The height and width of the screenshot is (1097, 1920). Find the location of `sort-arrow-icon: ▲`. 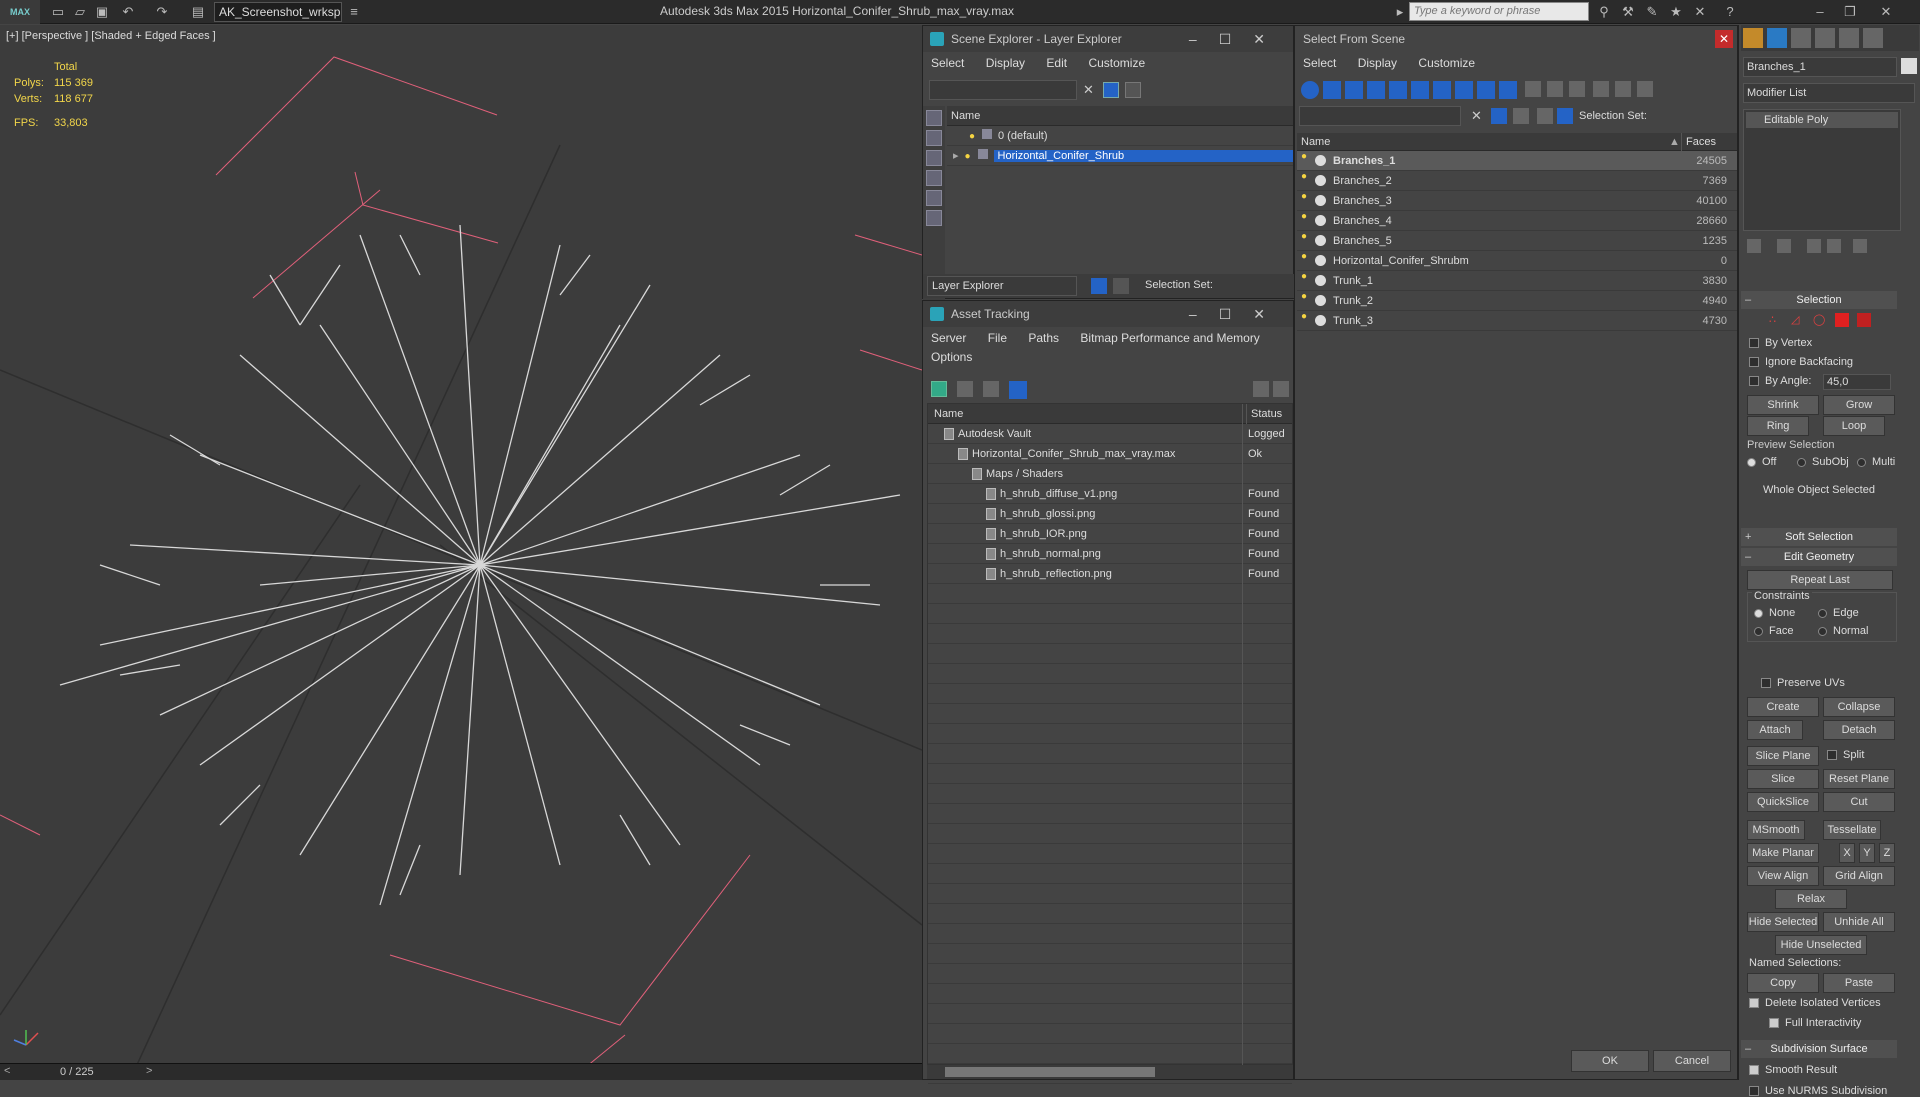

sort-arrow-icon: ▲ is located at coordinates (1674, 142).